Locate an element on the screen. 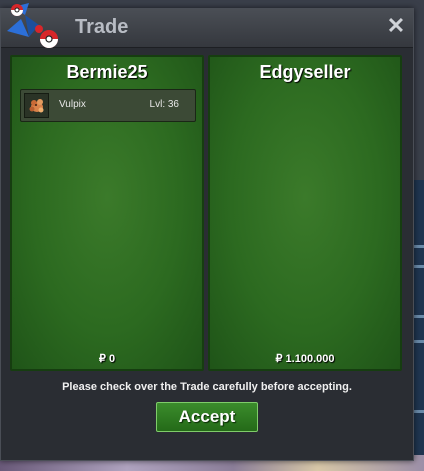 The height and width of the screenshot is (471, 424). partner-trainer-name: Edgyseller is located at coordinates (305, 72).